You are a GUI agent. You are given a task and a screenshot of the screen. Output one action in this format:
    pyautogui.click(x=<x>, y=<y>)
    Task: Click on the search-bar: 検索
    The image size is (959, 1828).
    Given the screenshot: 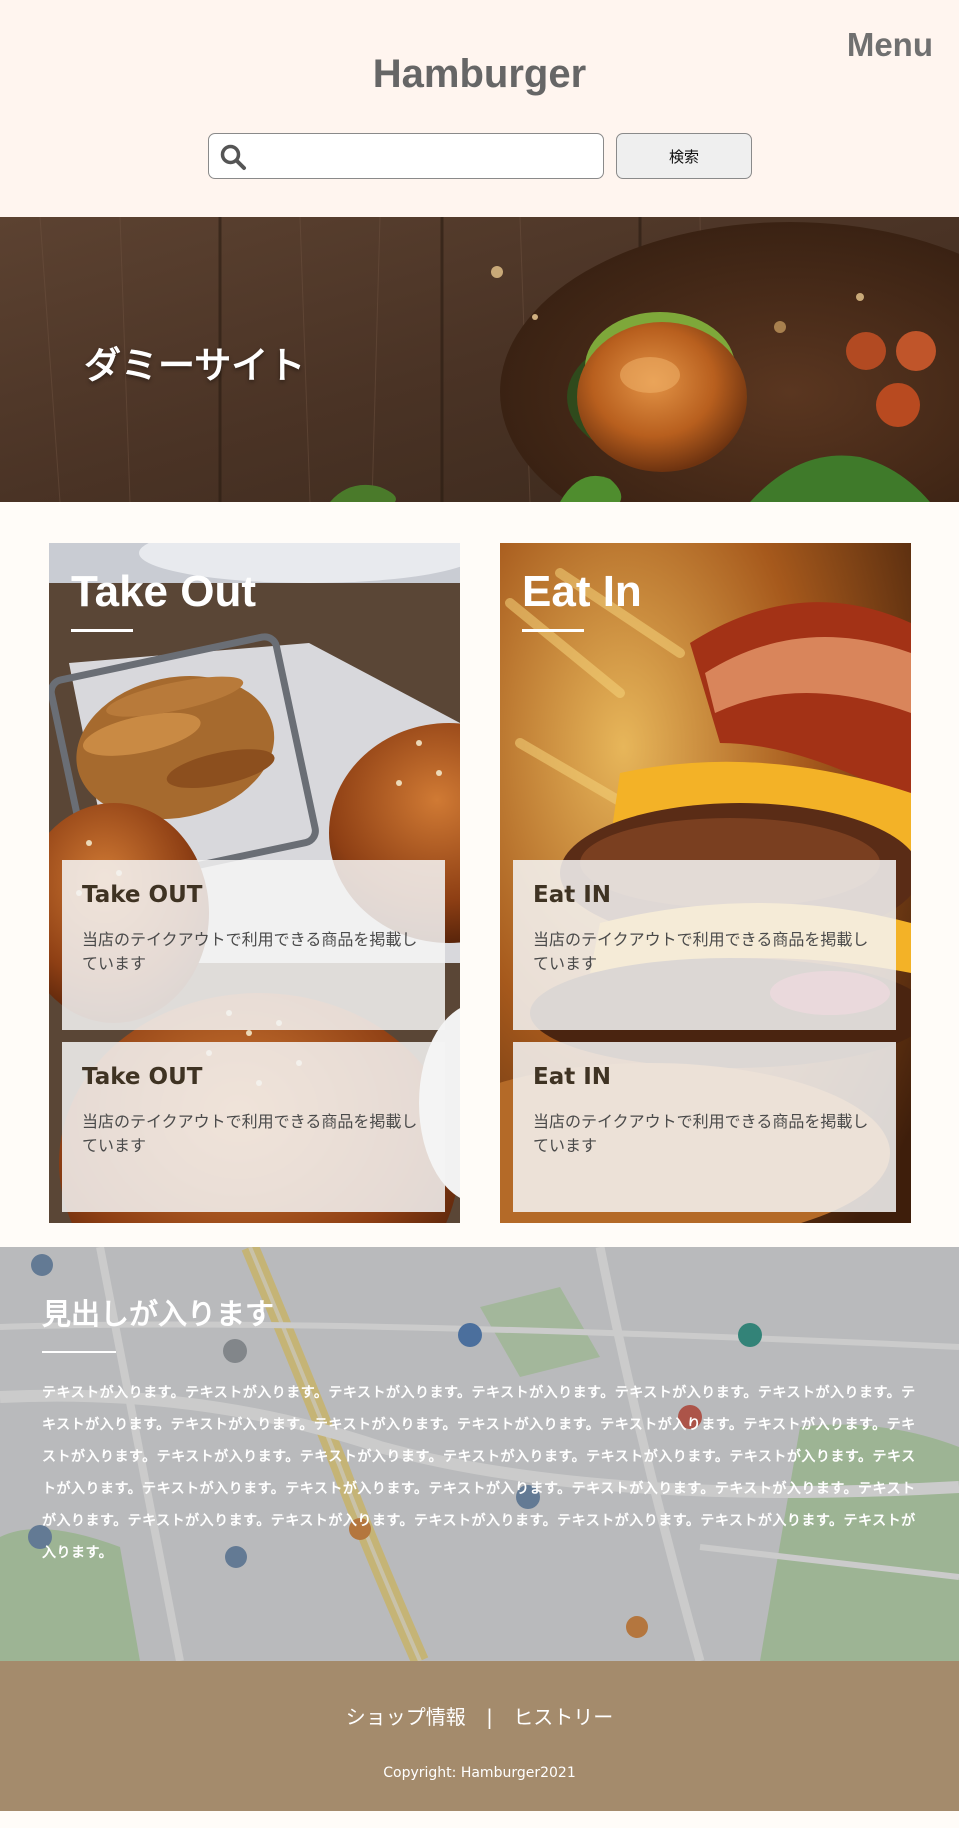 What is the action you would take?
    pyautogui.click(x=480, y=156)
    